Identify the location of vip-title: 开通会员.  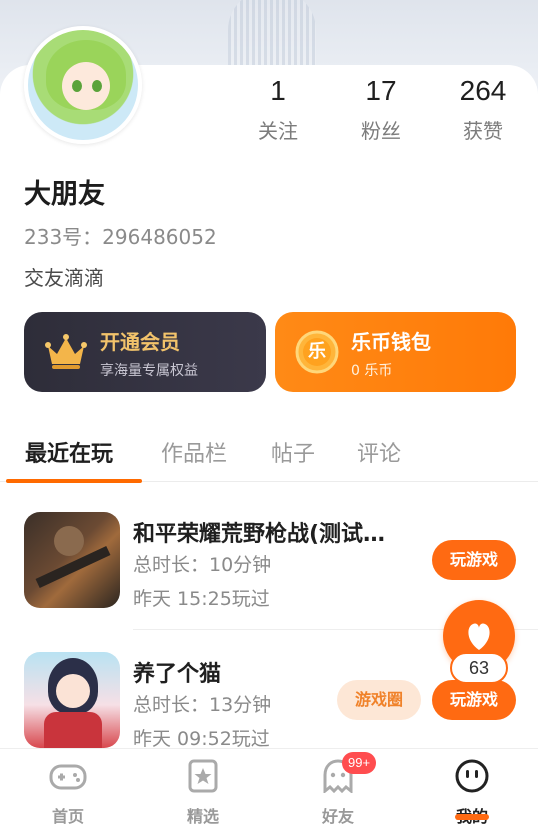
(140, 342).